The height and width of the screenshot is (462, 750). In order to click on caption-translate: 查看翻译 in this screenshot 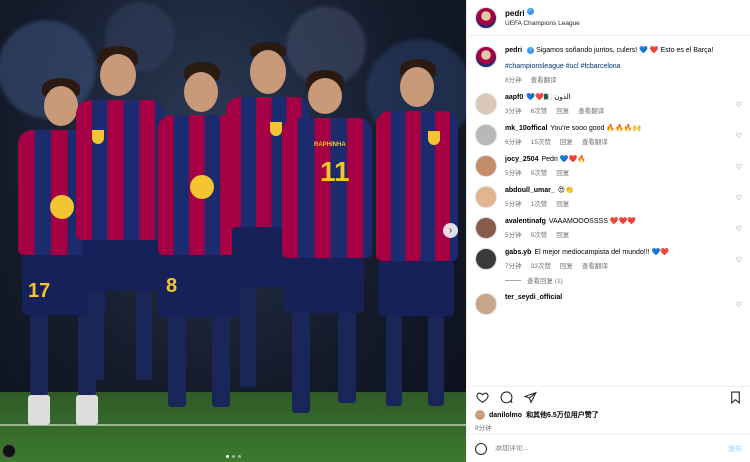, I will do `click(544, 79)`.